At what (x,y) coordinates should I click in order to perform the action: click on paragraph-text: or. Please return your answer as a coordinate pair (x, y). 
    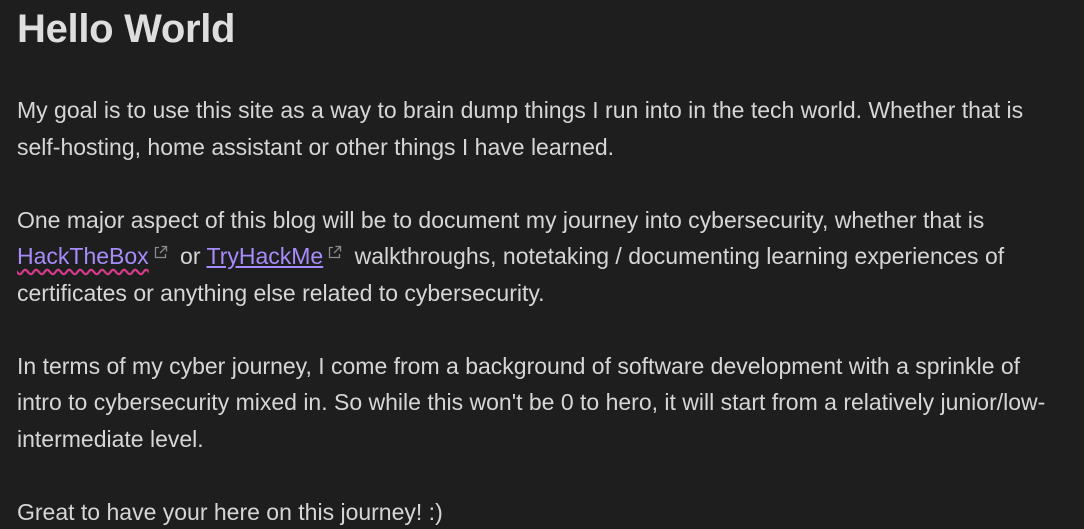
    Looking at the image, I should click on (190, 256).